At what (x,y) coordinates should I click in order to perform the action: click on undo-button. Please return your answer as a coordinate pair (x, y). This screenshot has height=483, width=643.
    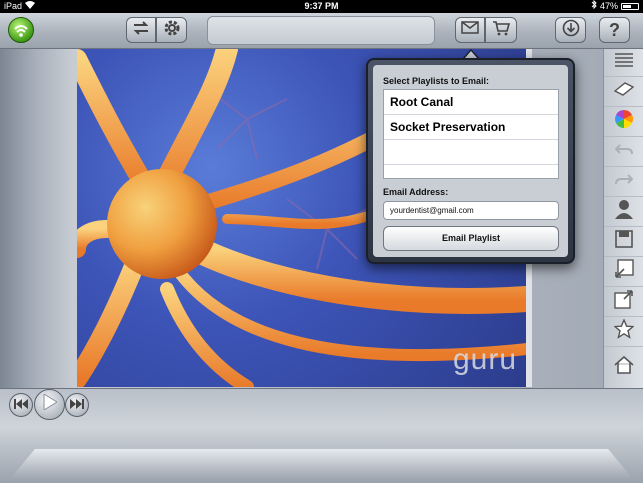
    Looking at the image, I should click on (623, 152).